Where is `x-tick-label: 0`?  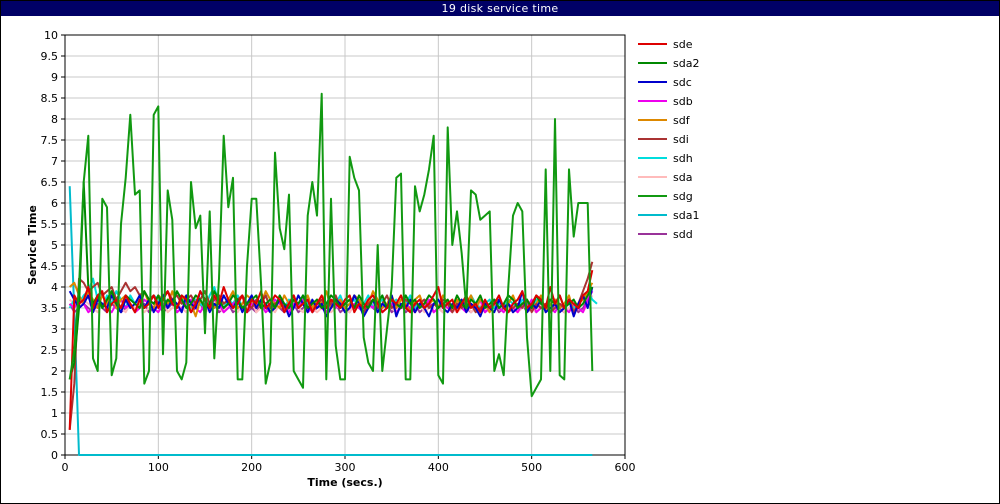 x-tick-label: 0 is located at coordinates (65, 467).